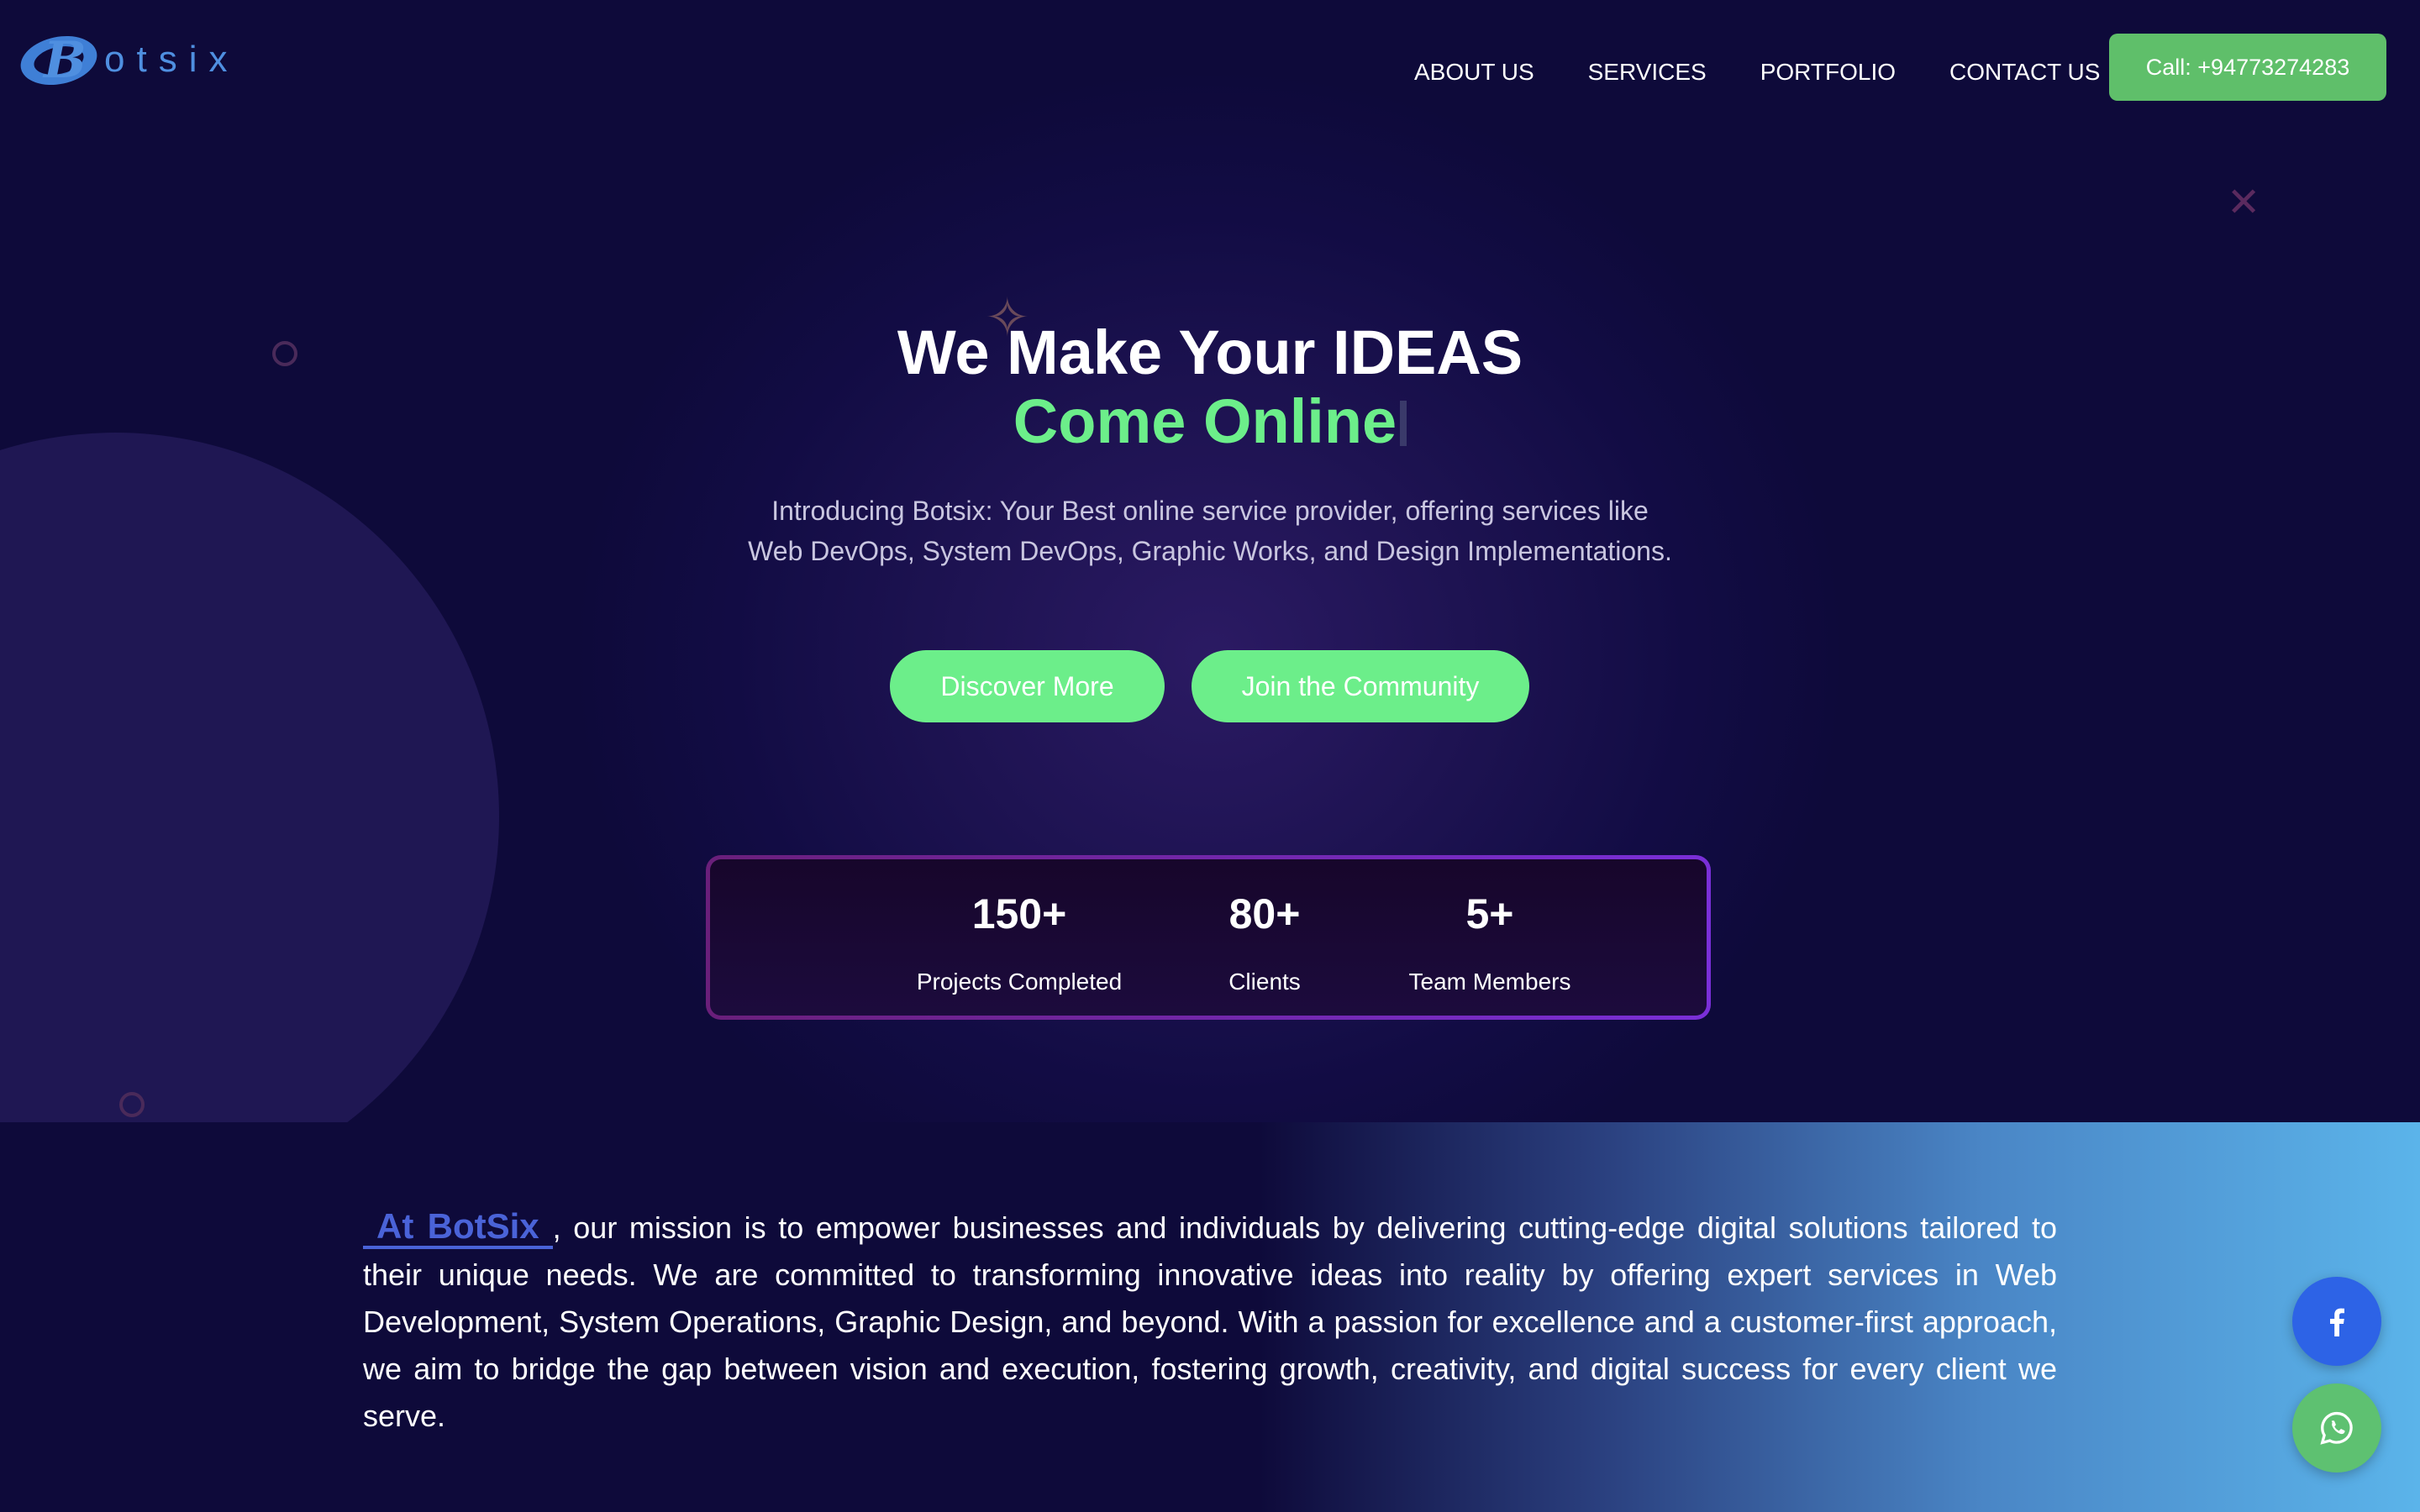 This screenshot has width=2420, height=1512. What do you see at coordinates (64, 60) in the screenshot?
I see `logo-initial: B` at bounding box center [64, 60].